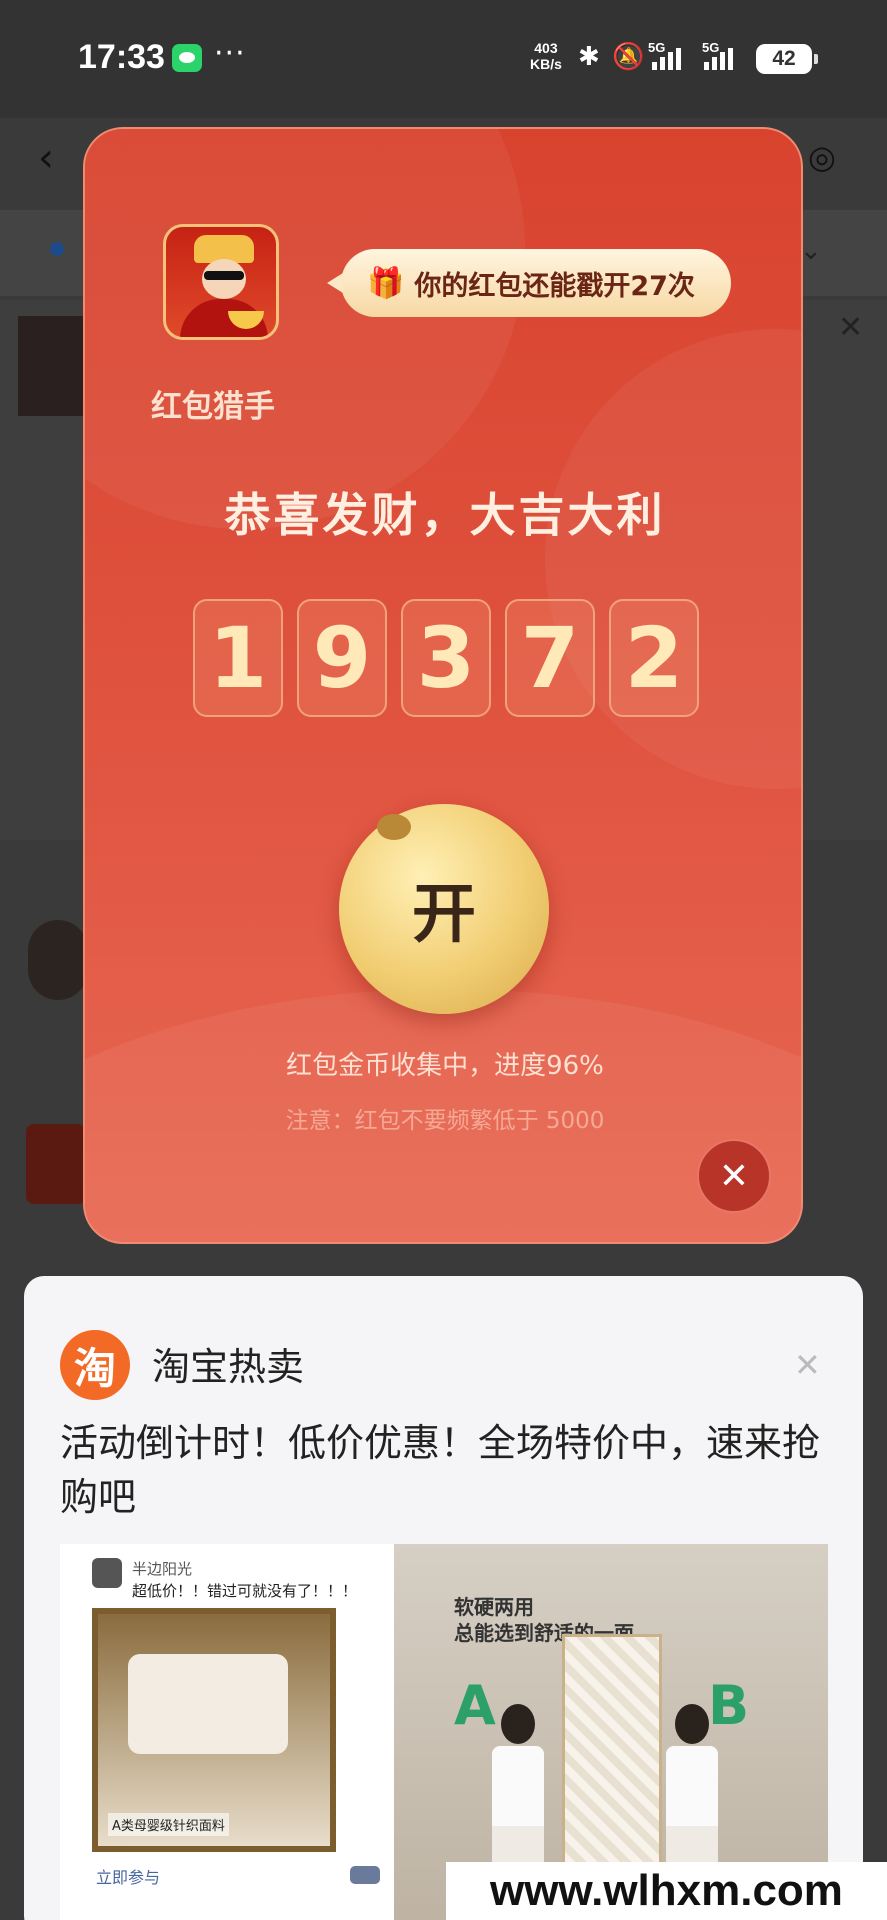 Image resolution: width=887 pixels, height=1920 pixels. What do you see at coordinates (550, 658) in the screenshot?
I see `counter-digit: 7` at bounding box center [550, 658].